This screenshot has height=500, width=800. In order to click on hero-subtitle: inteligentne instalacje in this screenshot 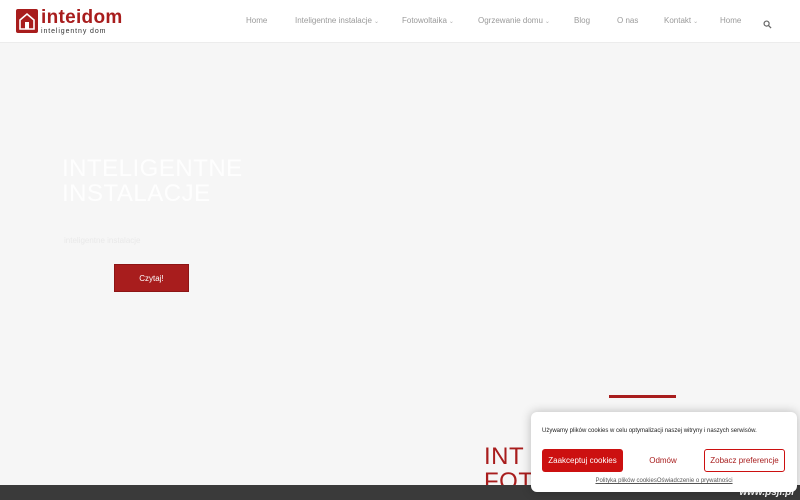, I will do `click(102, 240)`.